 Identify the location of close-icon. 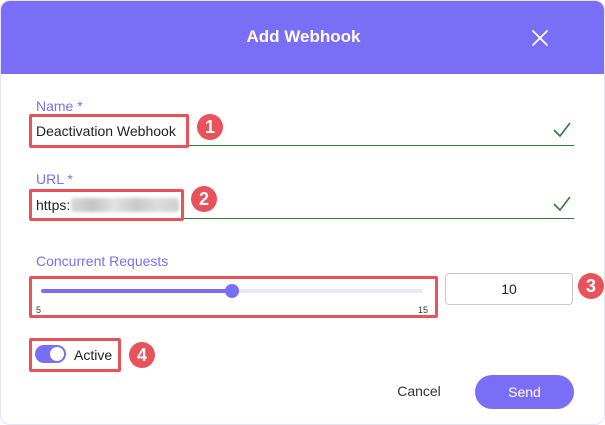
(540, 38).